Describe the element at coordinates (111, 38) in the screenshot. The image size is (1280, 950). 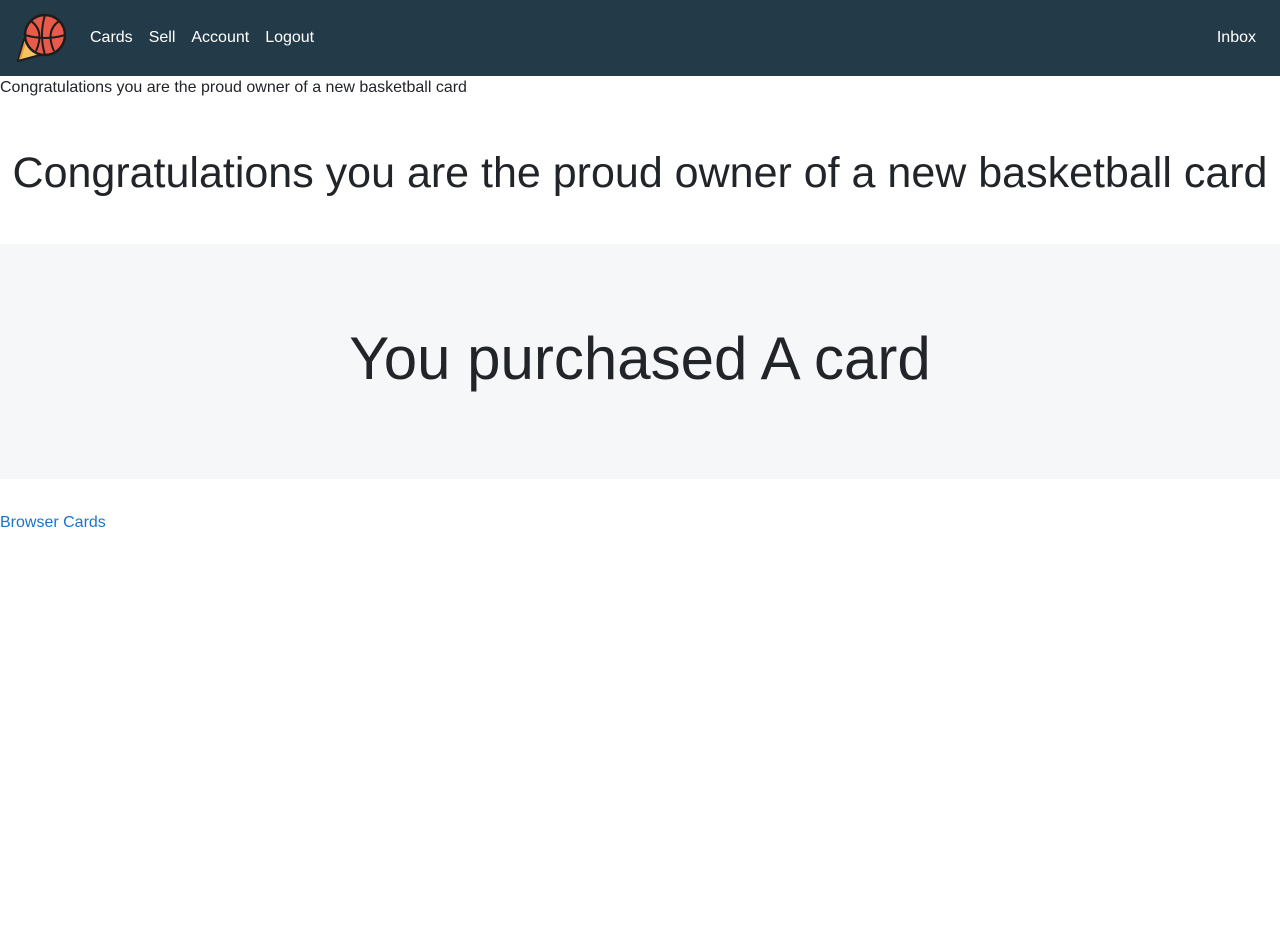
I see `nav-link-cards: Cards` at that location.